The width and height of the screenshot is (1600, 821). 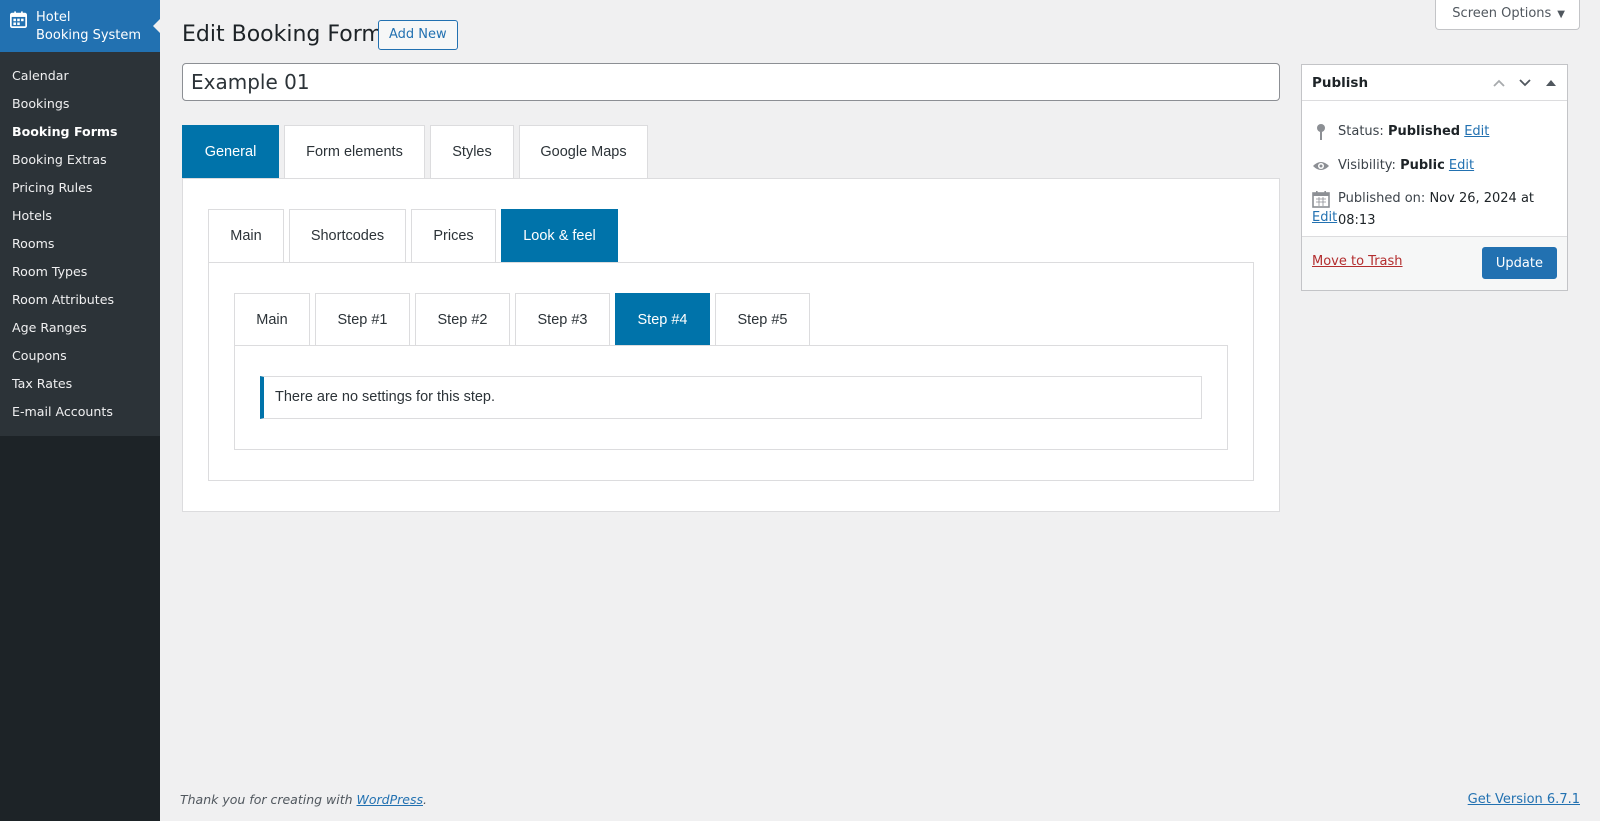 I want to click on caret-down-icon: ▼, so click(x=1561, y=14).